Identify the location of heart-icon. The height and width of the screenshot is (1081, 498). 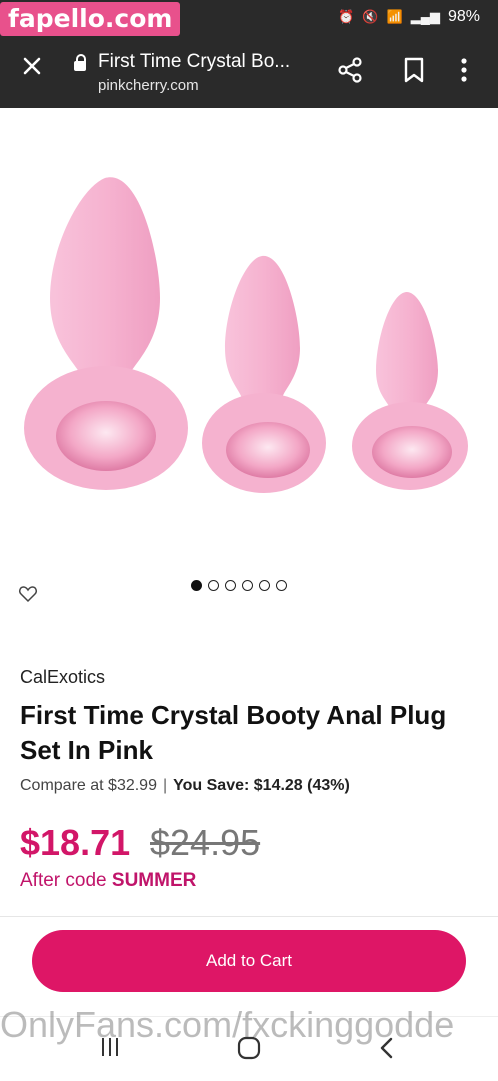
(28, 594).